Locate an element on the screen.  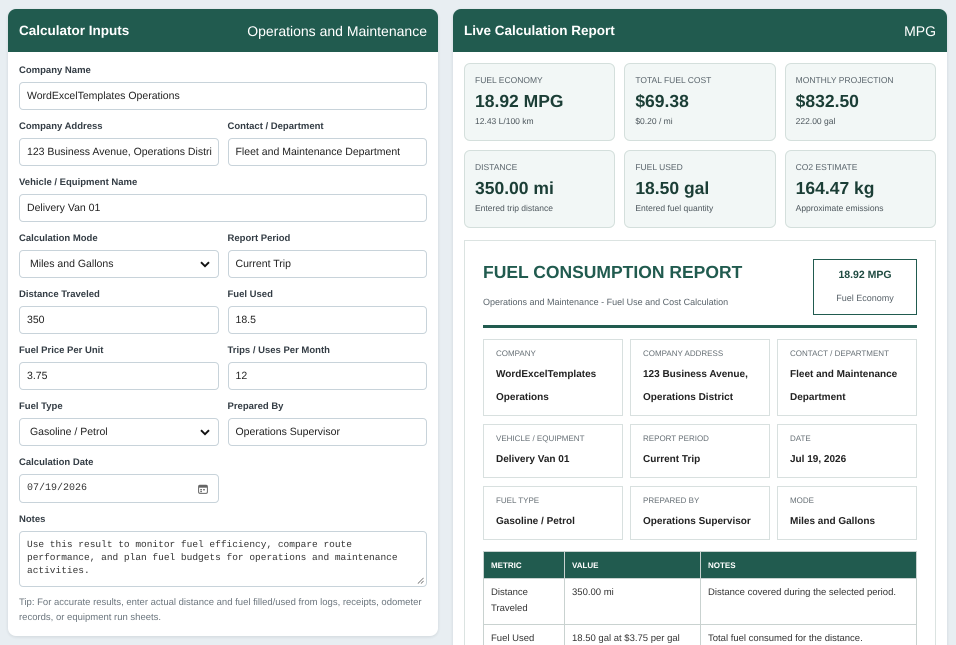
field-label: Company Address is located at coordinates (61, 127).